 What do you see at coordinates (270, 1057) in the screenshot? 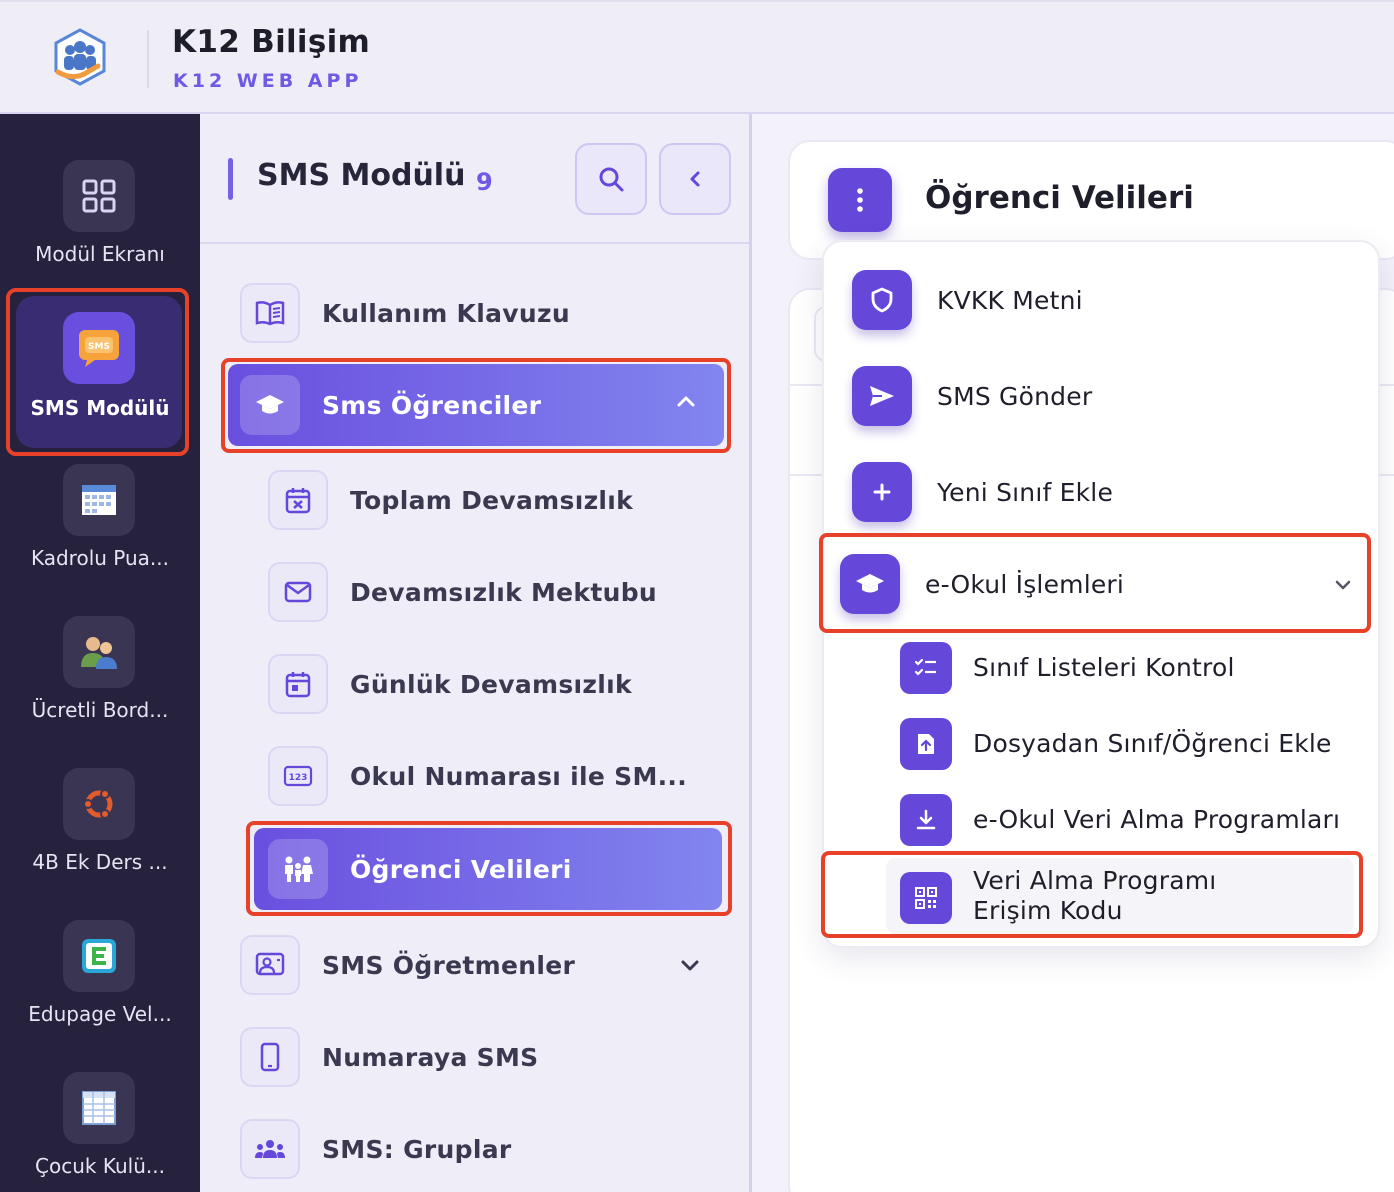
I see `phone-icon` at bounding box center [270, 1057].